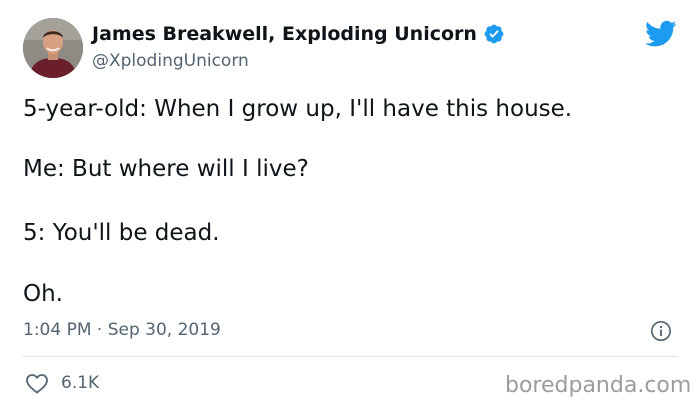 The image size is (700, 410). Describe the element at coordinates (53, 48) in the screenshot. I see `avatar` at that location.